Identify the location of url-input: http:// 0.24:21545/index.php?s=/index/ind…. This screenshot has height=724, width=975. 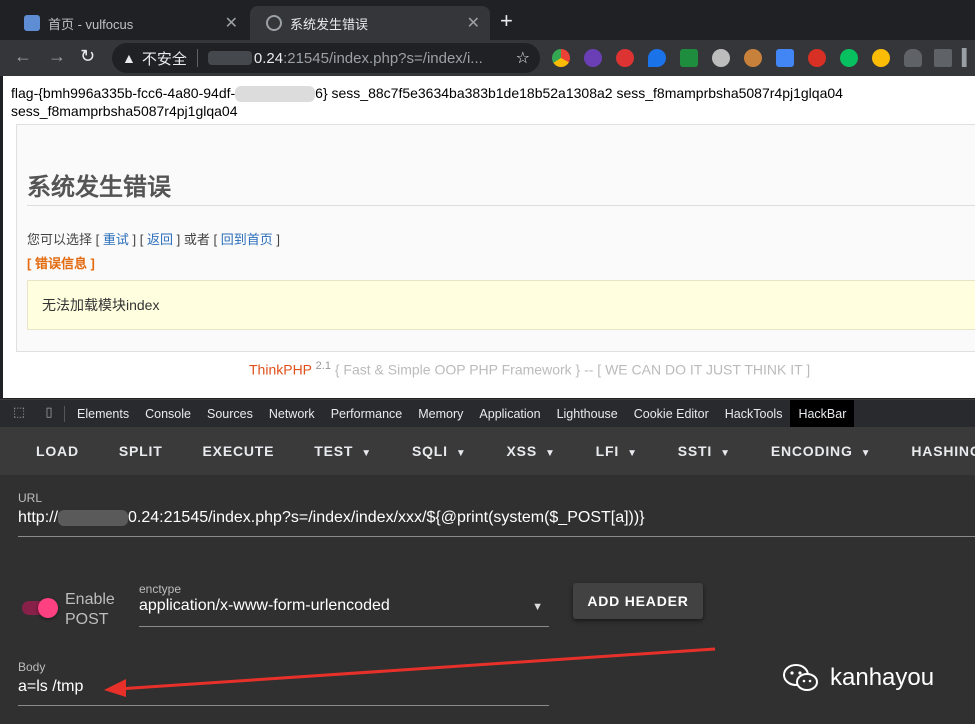
(496, 523).